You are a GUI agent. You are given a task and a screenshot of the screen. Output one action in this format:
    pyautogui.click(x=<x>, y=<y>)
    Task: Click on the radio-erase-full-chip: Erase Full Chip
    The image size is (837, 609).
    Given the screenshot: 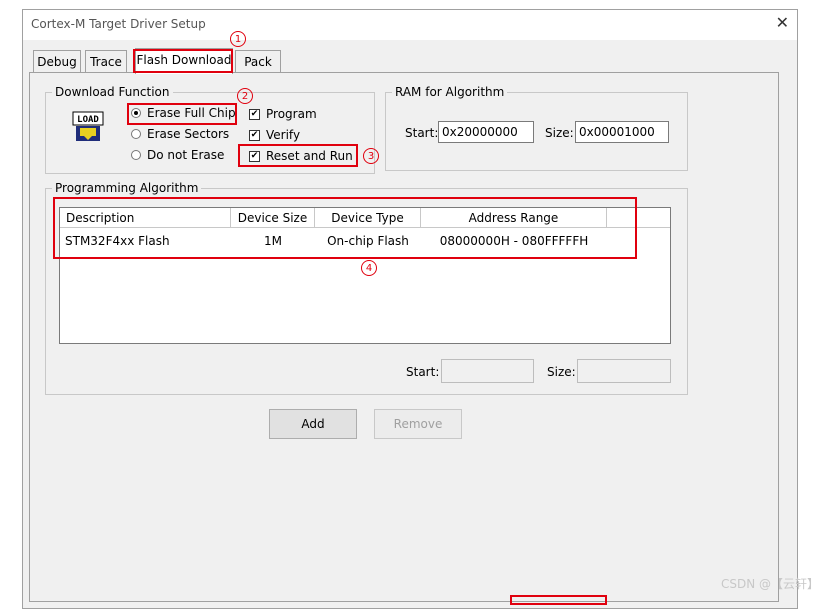 What is the action you would take?
    pyautogui.click(x=183, y=113)
    